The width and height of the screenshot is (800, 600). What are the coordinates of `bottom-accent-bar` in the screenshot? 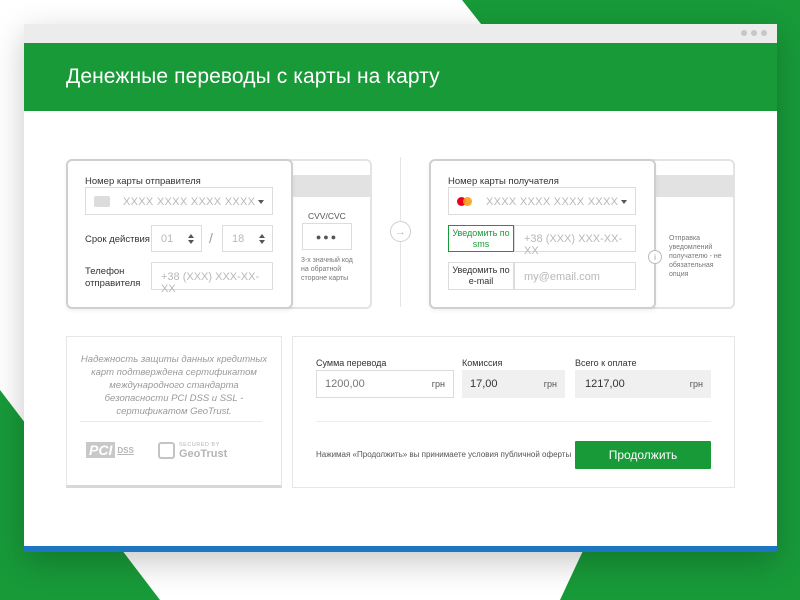 It's located at (400, 549).